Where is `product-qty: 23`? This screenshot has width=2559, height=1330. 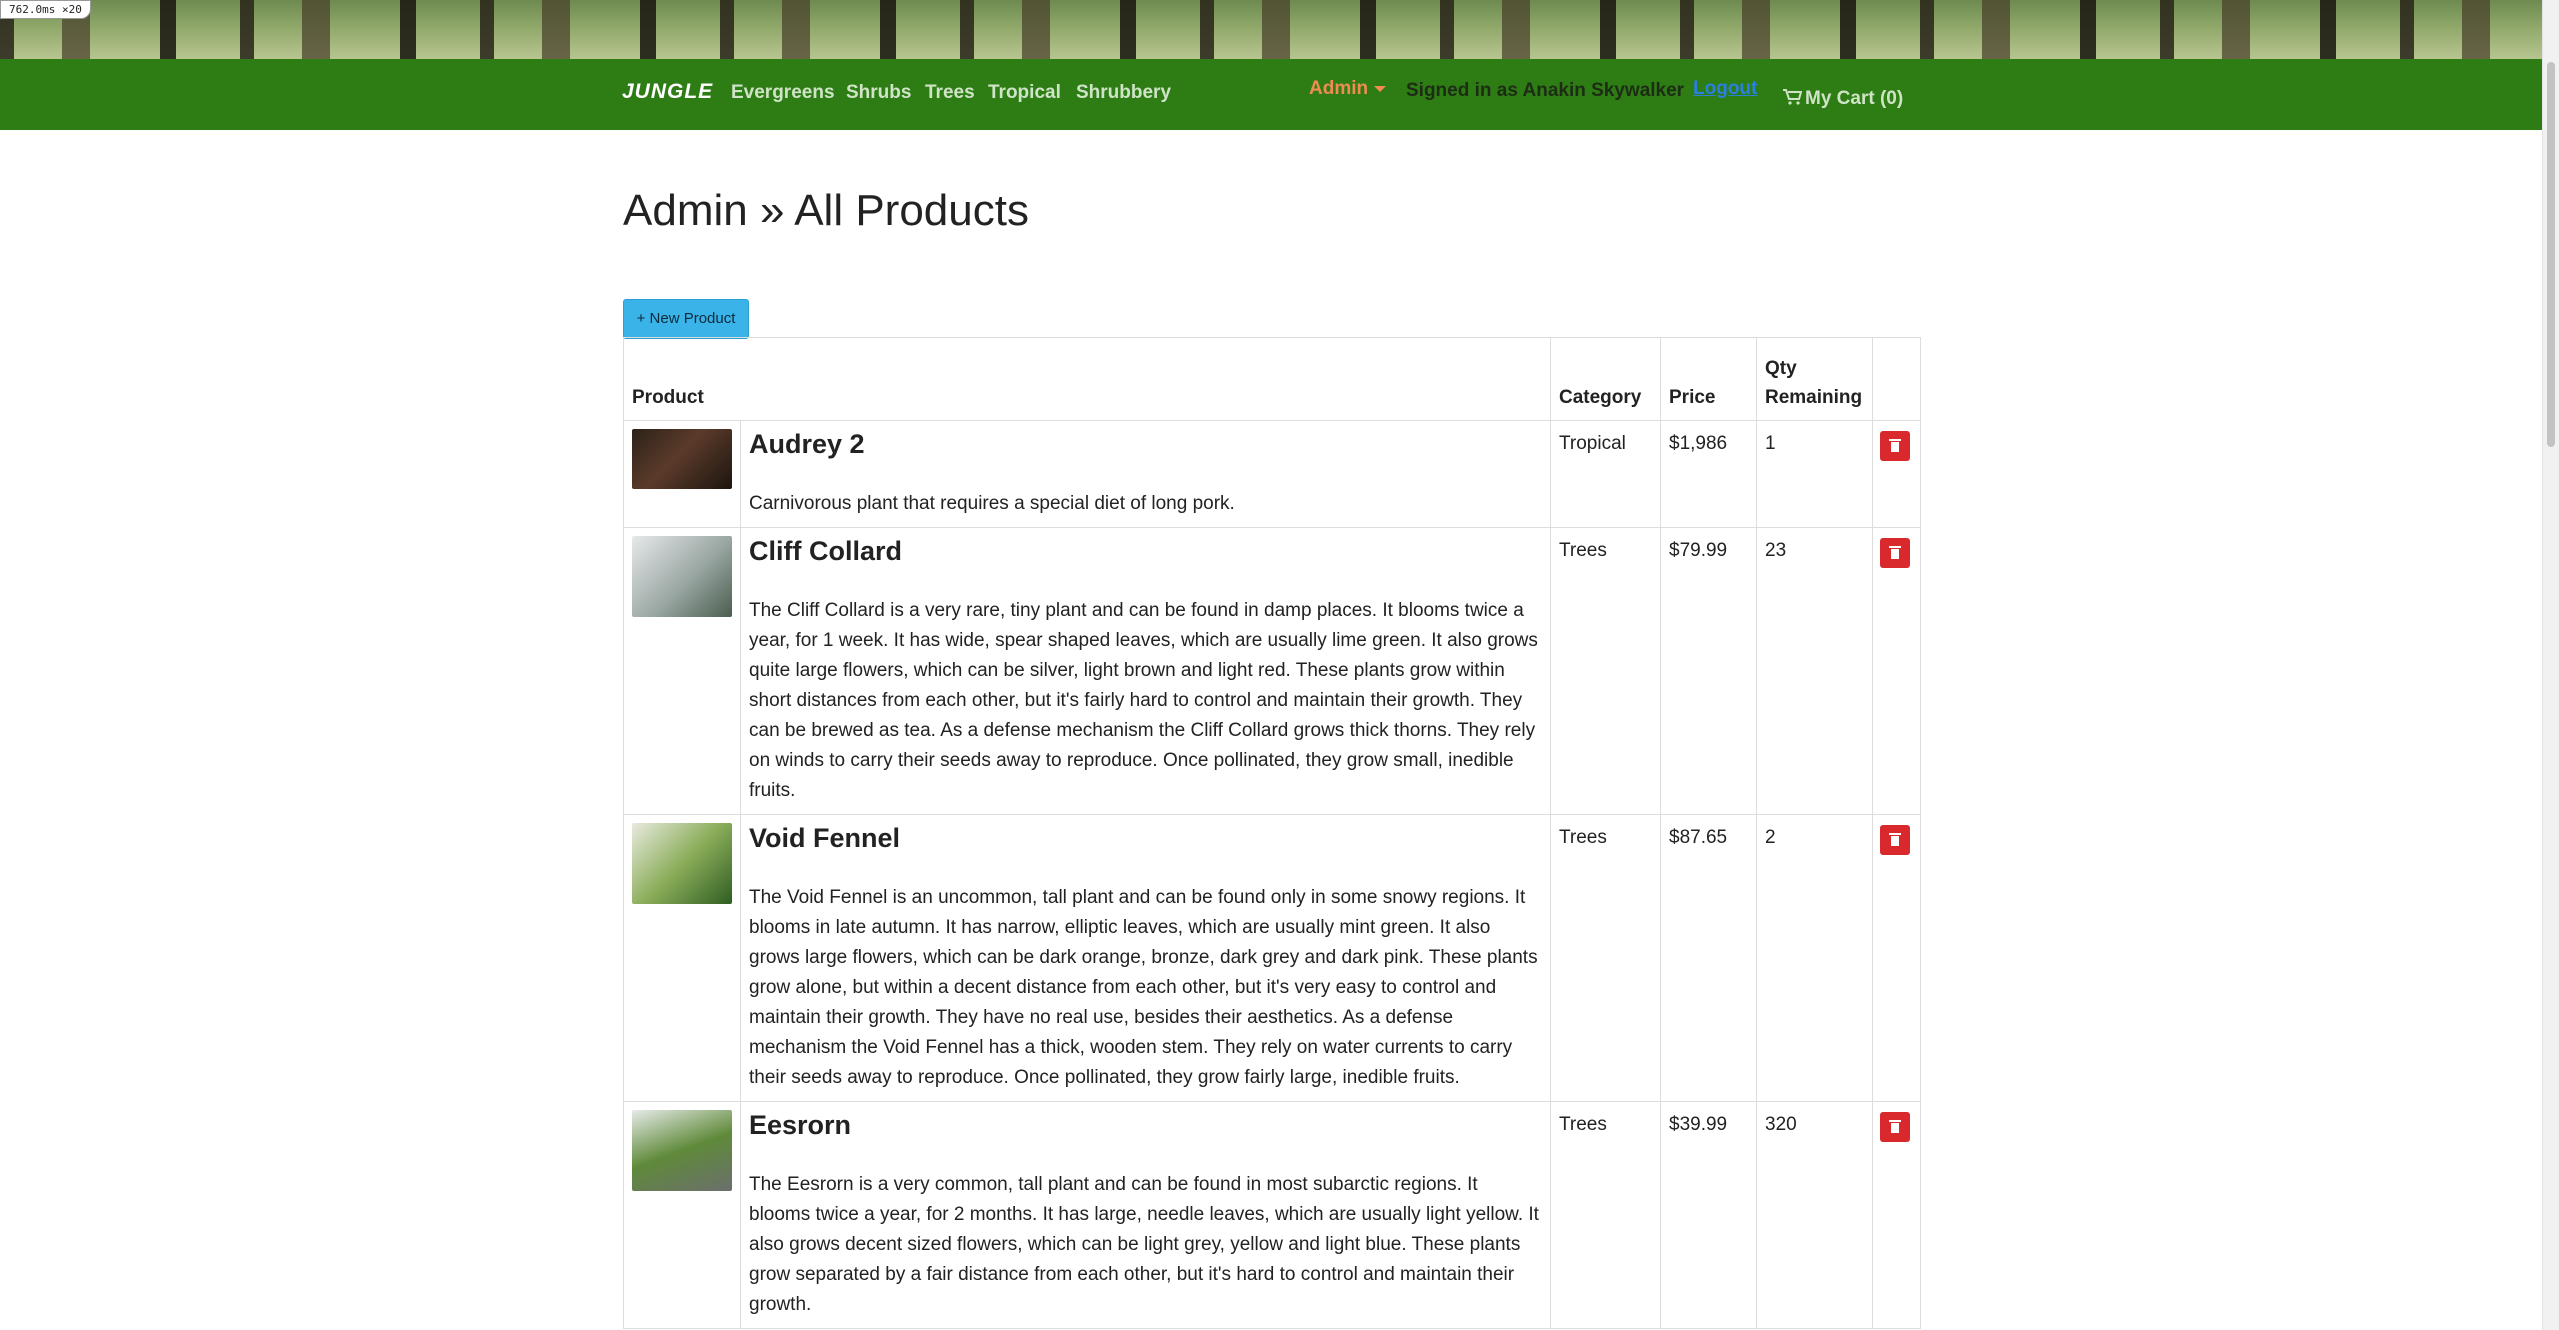 product-qty: 23 is located at coordinates (1814, 671).